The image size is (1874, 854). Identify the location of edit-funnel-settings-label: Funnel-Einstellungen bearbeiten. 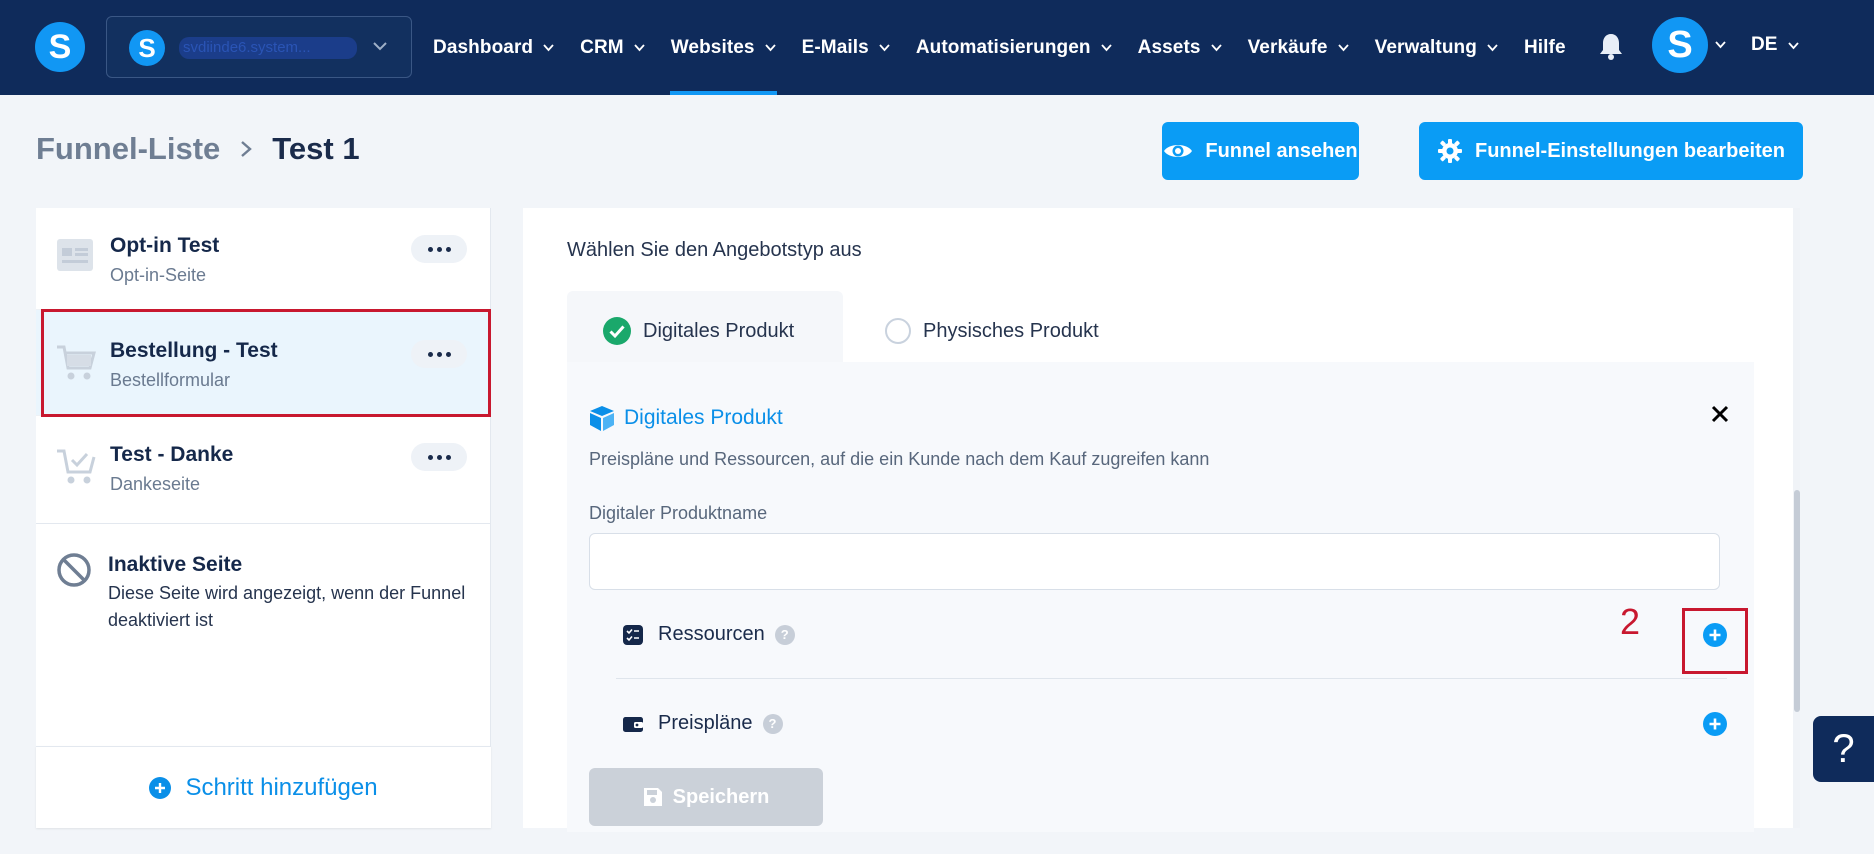
(1630, 150).